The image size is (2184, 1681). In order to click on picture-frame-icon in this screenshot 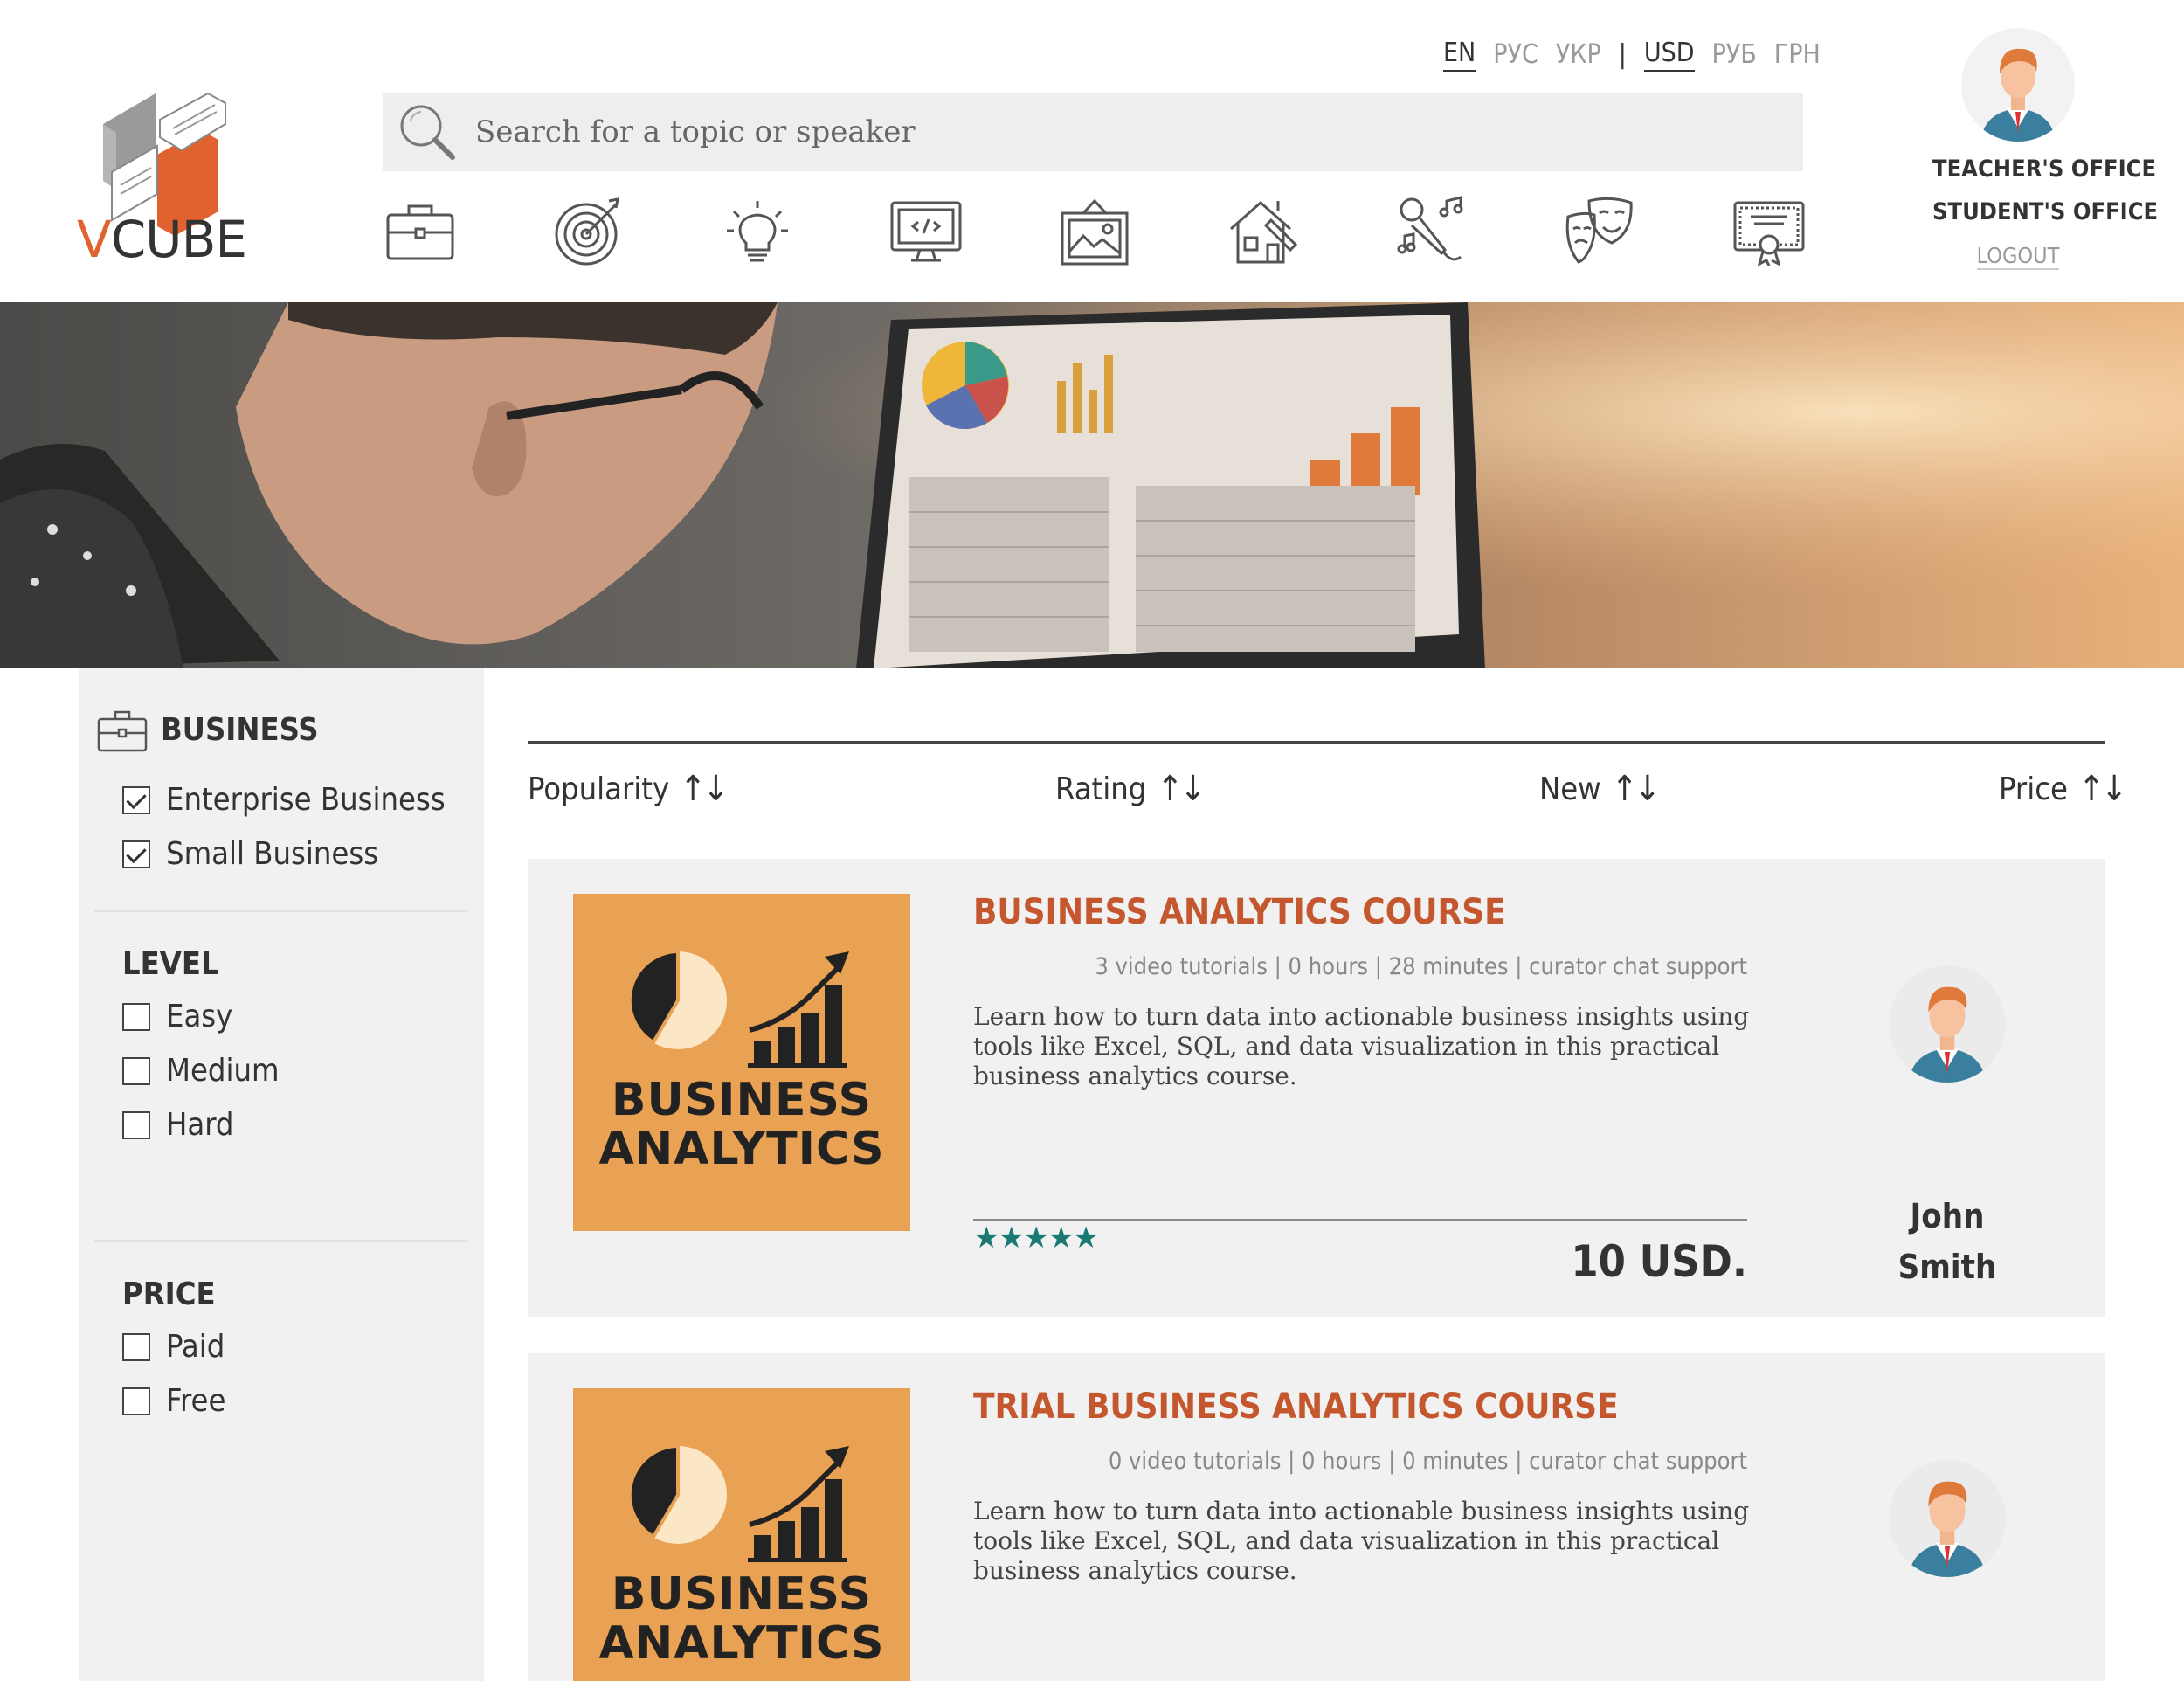, I will do `click(1094, 232)`.